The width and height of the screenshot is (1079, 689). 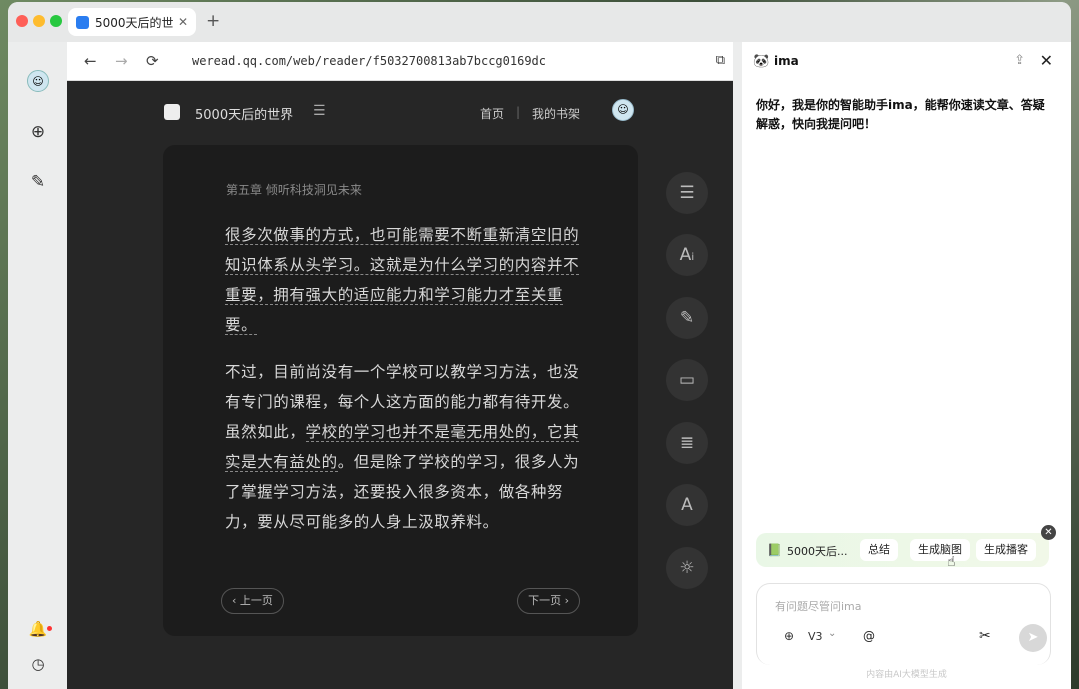 I want to click on notes-list-icon: ≣, so click(x=687, y=443).